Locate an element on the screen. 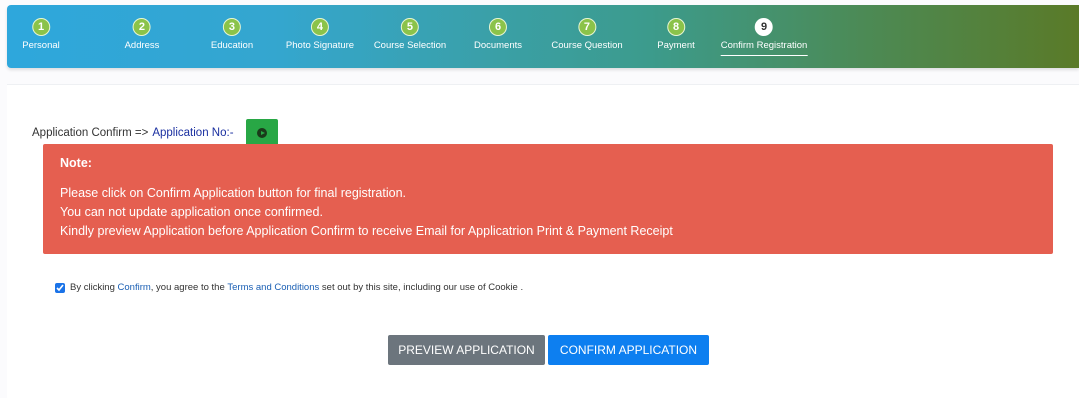 This screenshot has height=398, width=1079. step-label: Course Question is located at coordinates (587, 45).